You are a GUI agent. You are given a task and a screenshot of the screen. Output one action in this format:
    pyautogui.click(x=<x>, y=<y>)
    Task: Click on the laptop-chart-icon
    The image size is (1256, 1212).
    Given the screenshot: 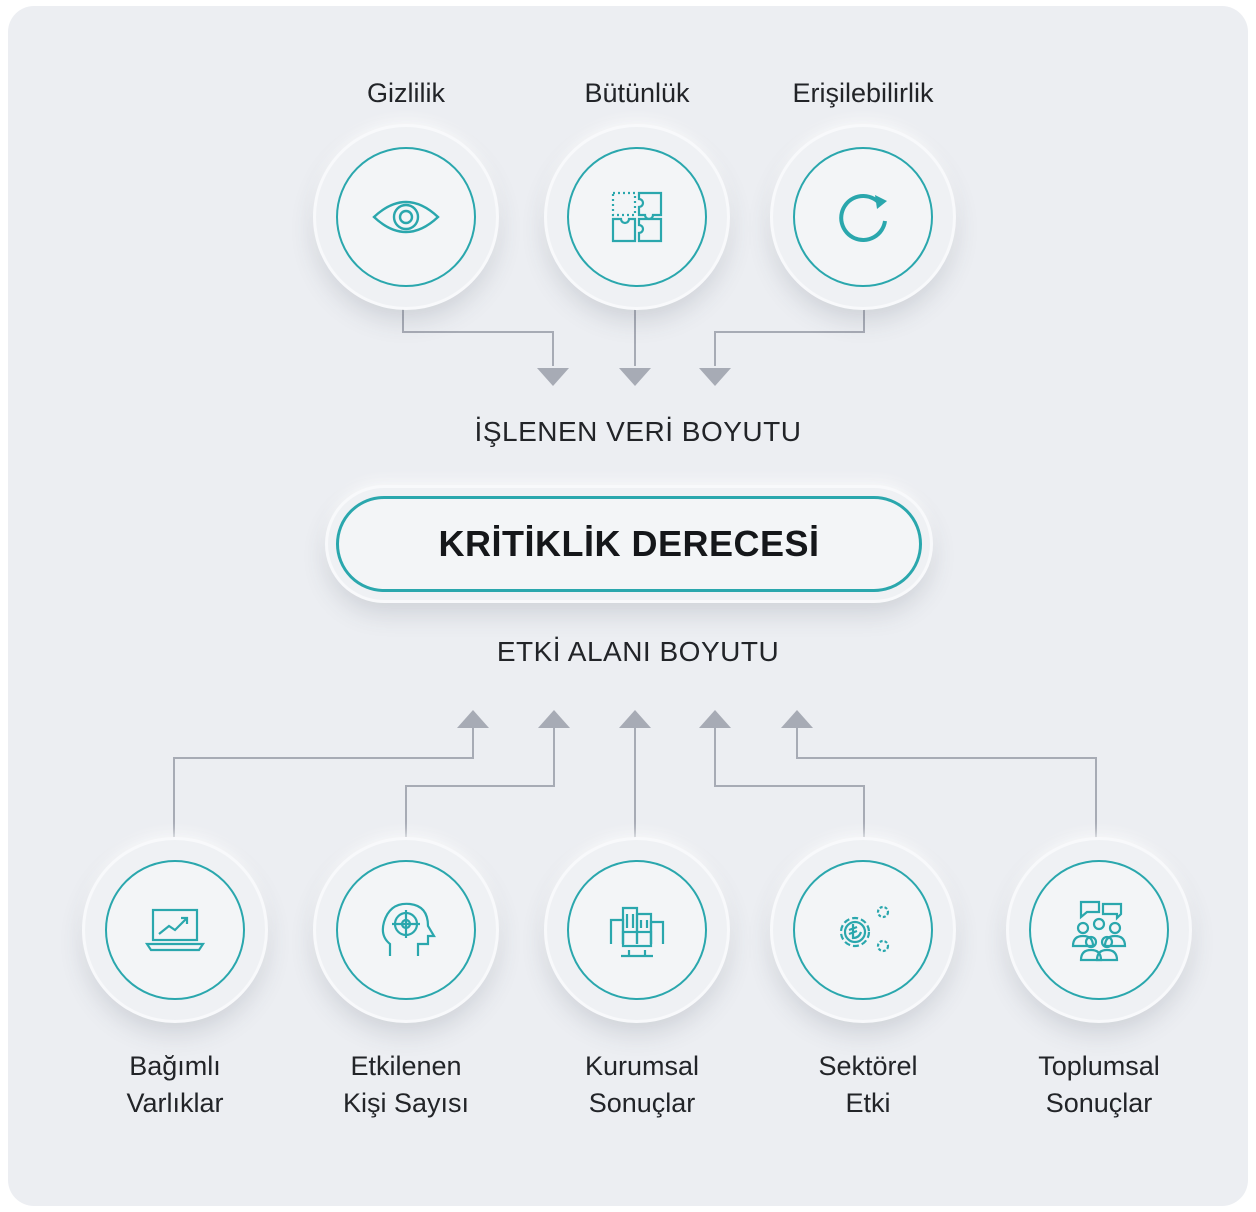 What is the action you would take?
    pyautogui.click(x=175, y=930)
    